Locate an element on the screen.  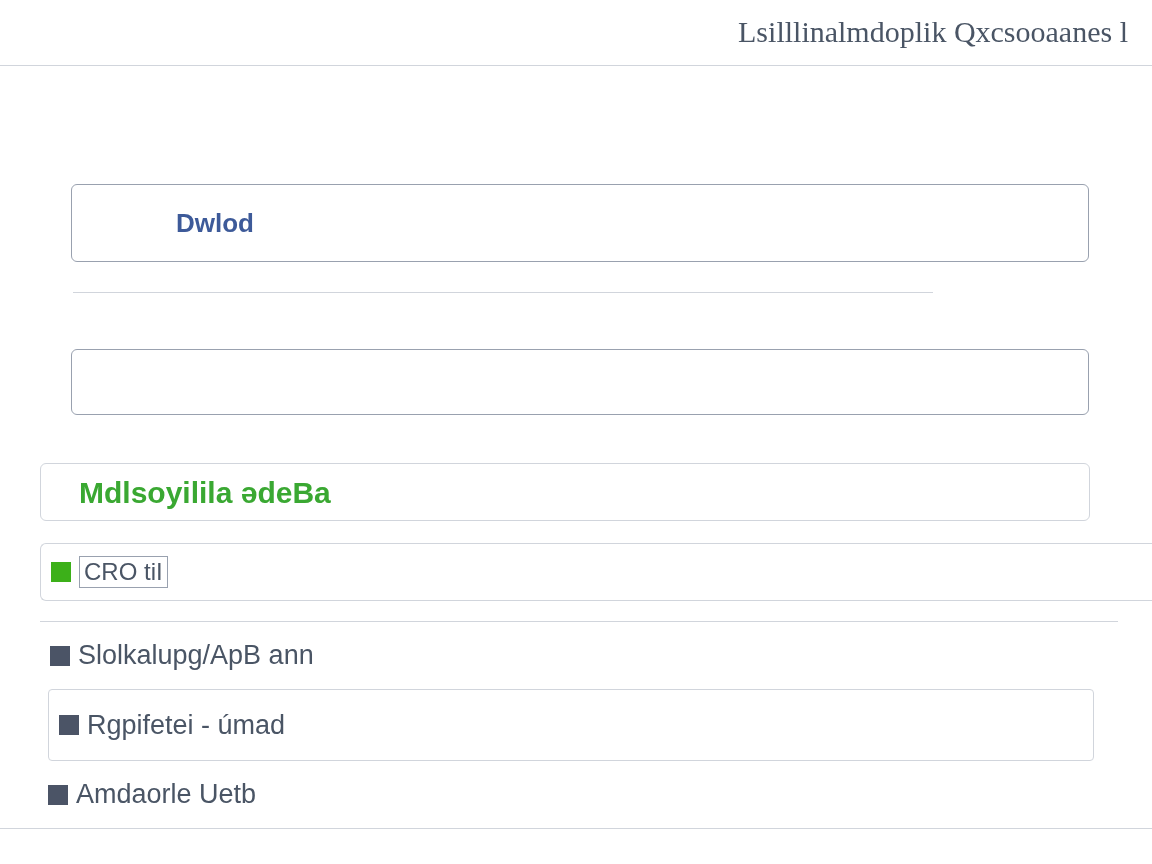
item-label: Rgpifetei - úmad is located at coordinates (186, 725).